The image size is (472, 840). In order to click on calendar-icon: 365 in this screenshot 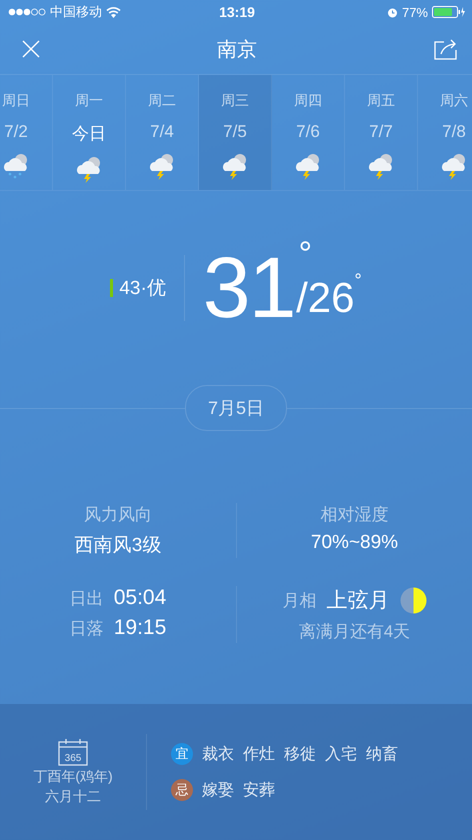, I will do `click(73, 752)`.